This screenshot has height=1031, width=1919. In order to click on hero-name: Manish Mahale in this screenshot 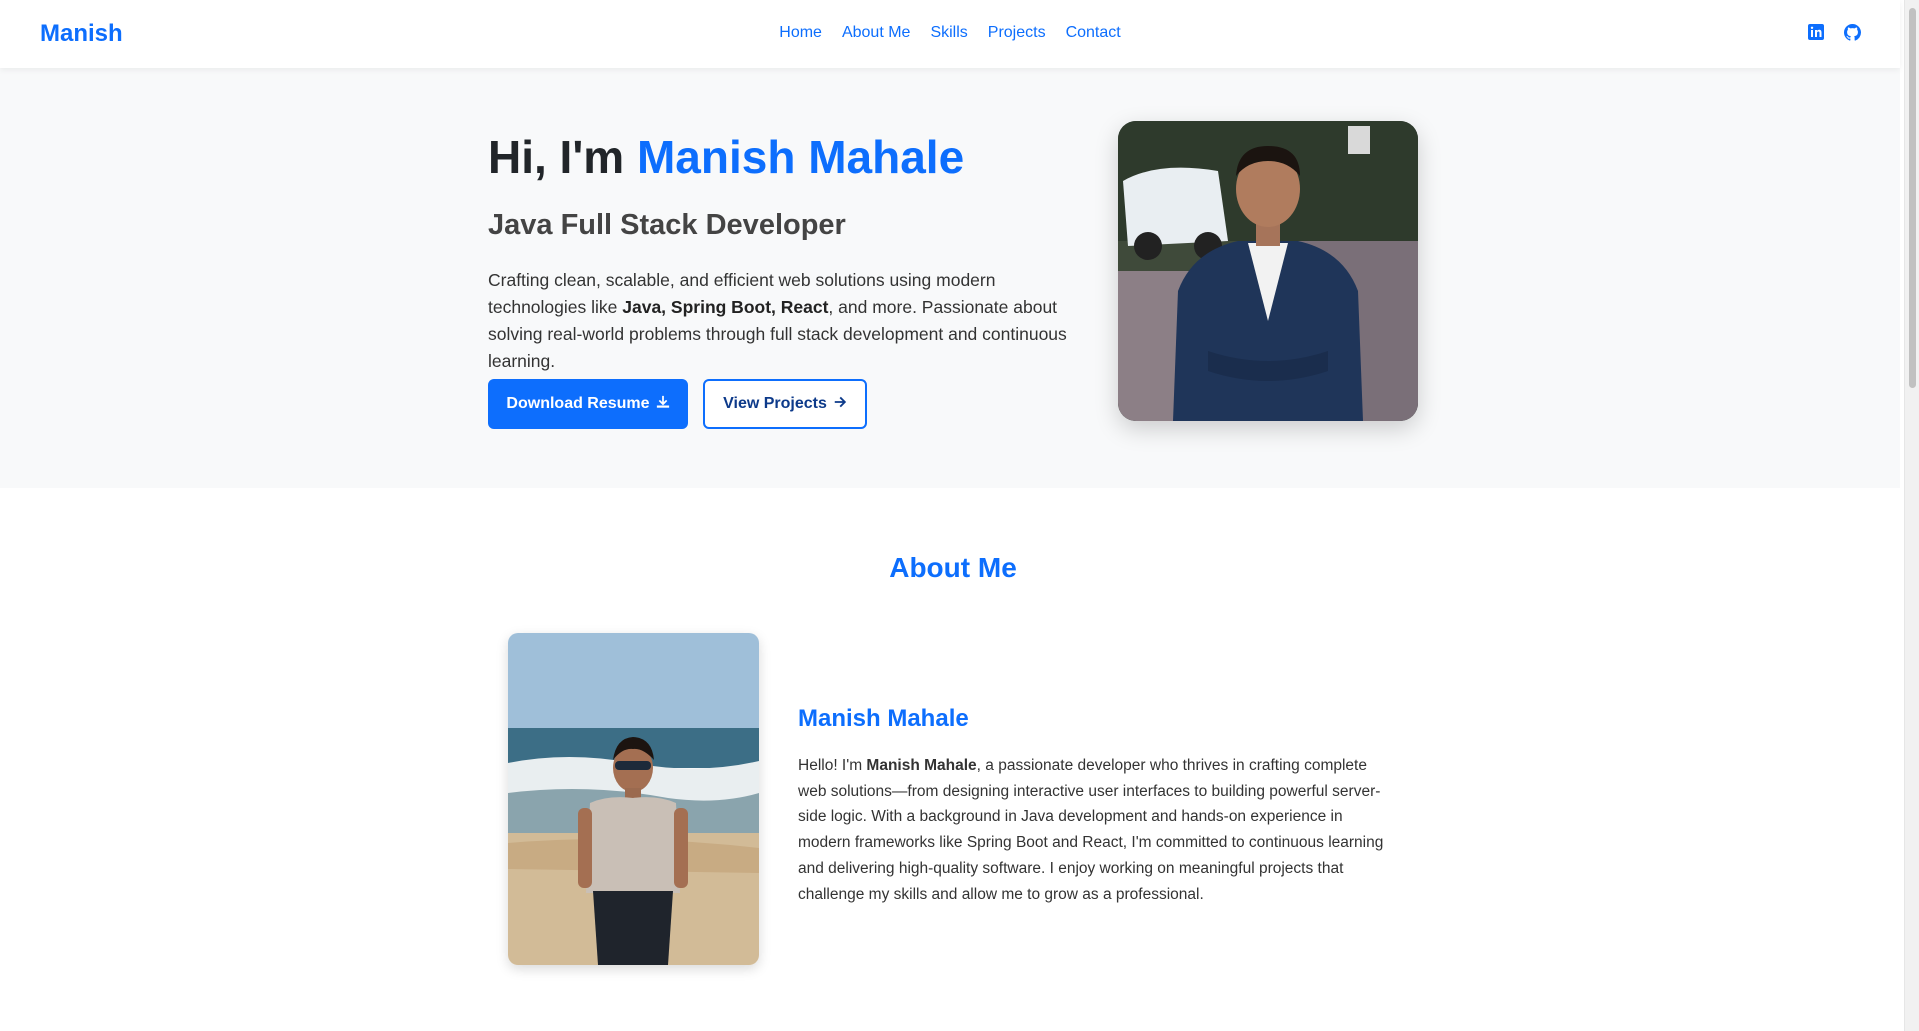, I will do `click(800, 157)`.